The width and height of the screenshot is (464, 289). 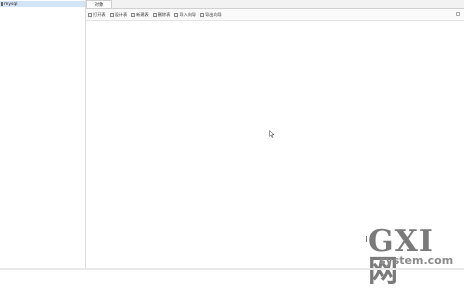 I want to click on design-table-icon, so click(x=111, y=14).